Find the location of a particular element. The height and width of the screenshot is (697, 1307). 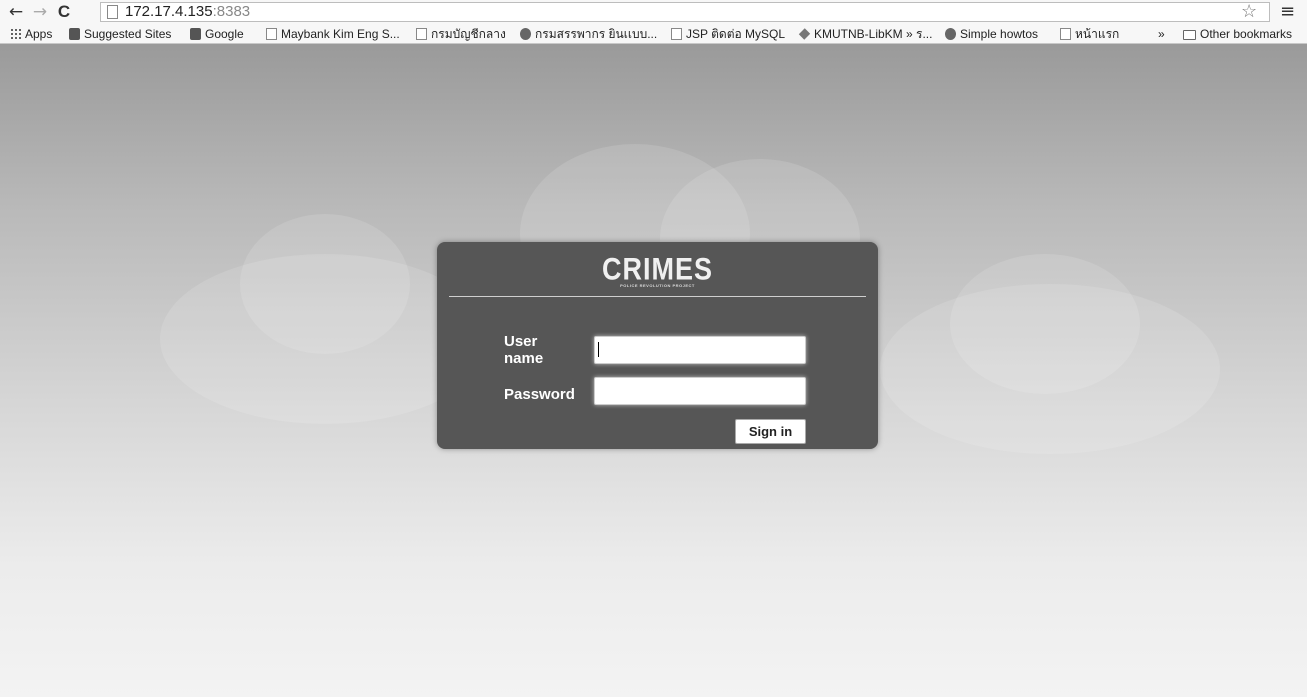

bookmark-jsp-mysql: JSP ติดต่อ MySQL is located at coordinates (728, 34).